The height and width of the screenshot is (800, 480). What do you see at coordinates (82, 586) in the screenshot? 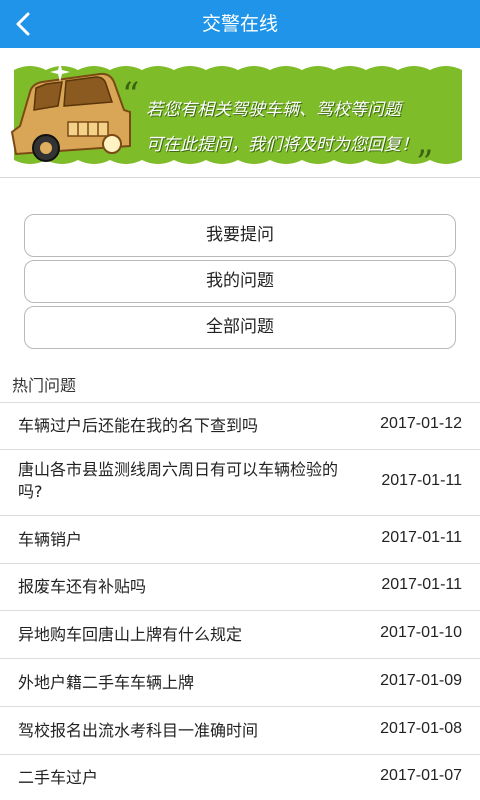
I see `question-text: 报废车还有补贴吗` at bounding box center [82, 586].